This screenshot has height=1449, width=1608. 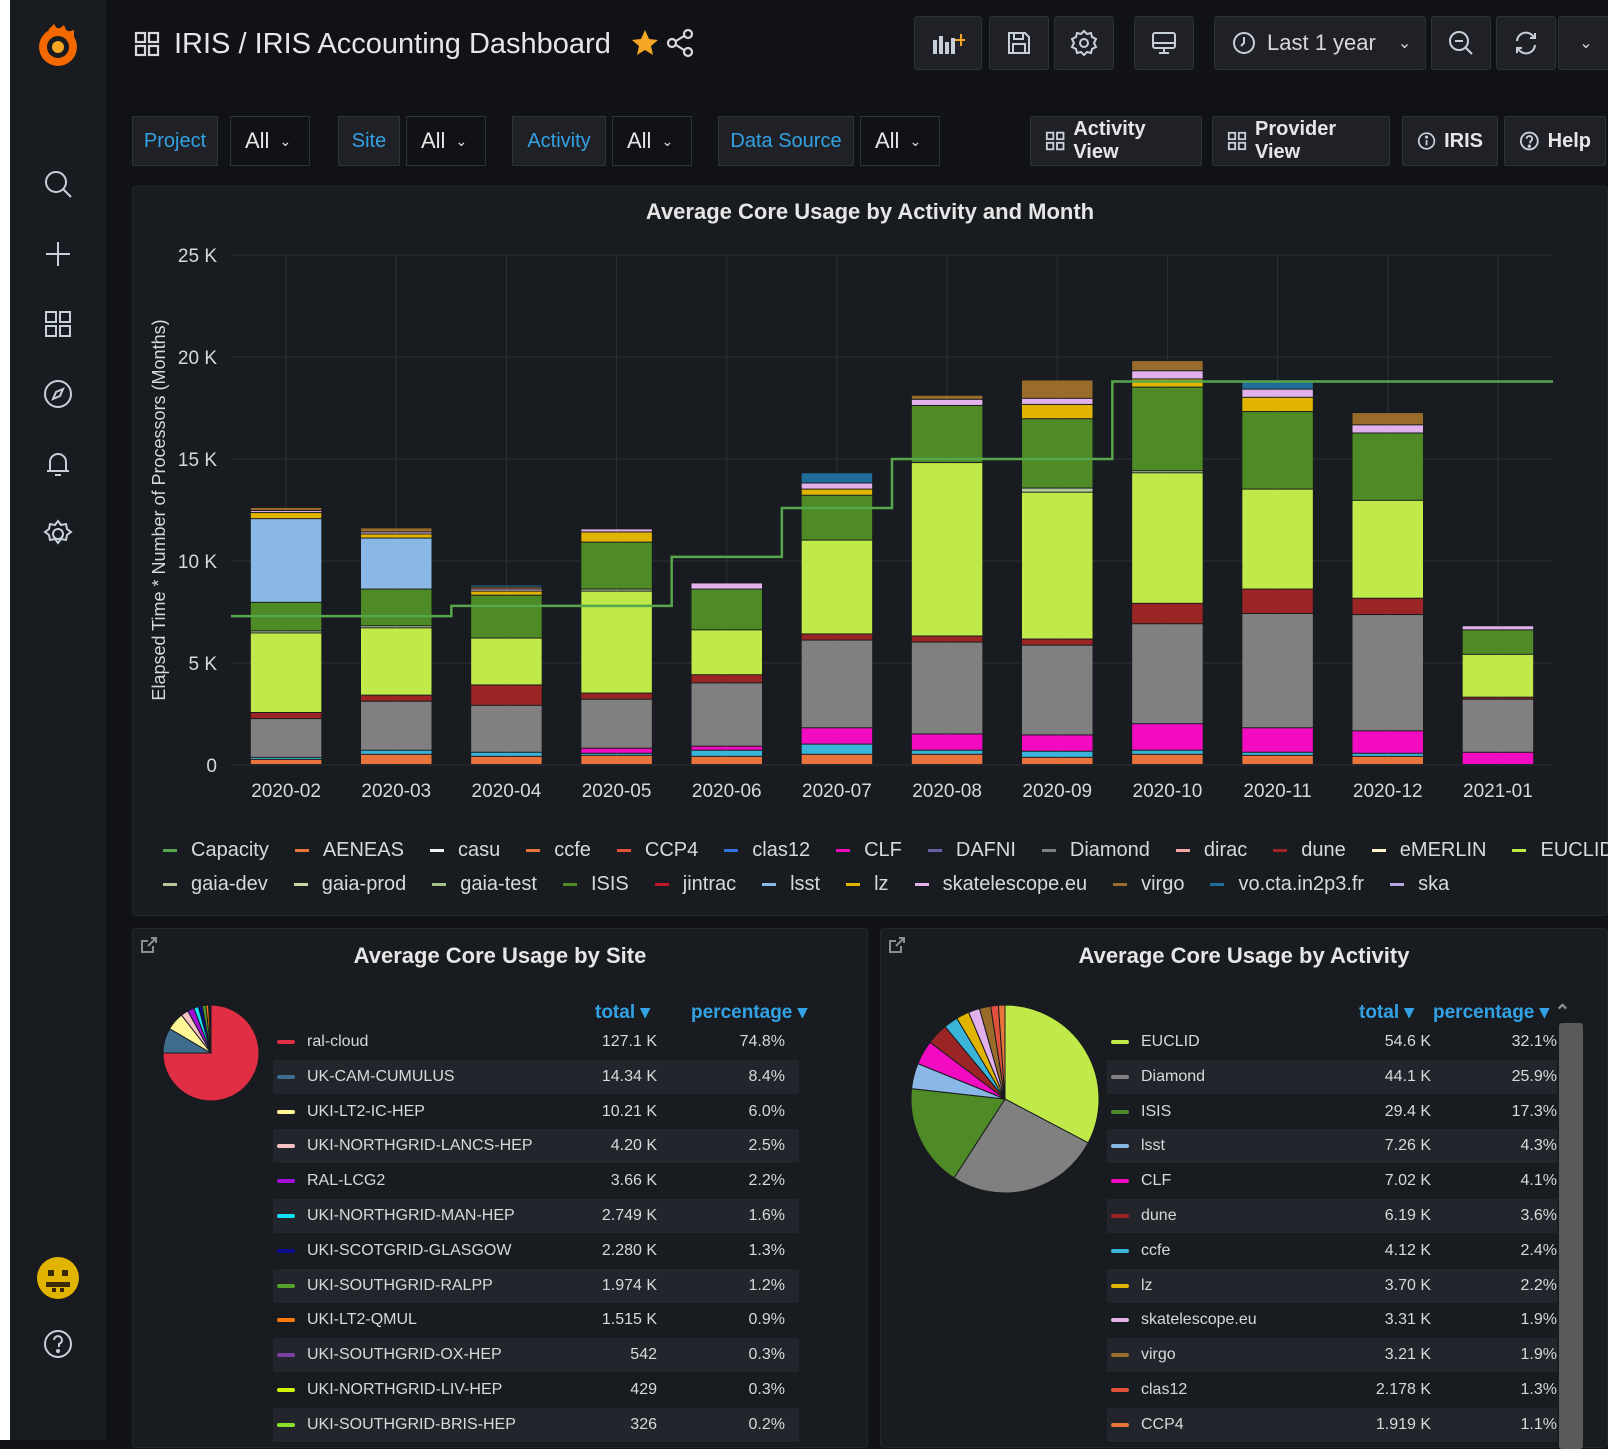 I want to click on add-panel-button, so click(x=948, y=43).